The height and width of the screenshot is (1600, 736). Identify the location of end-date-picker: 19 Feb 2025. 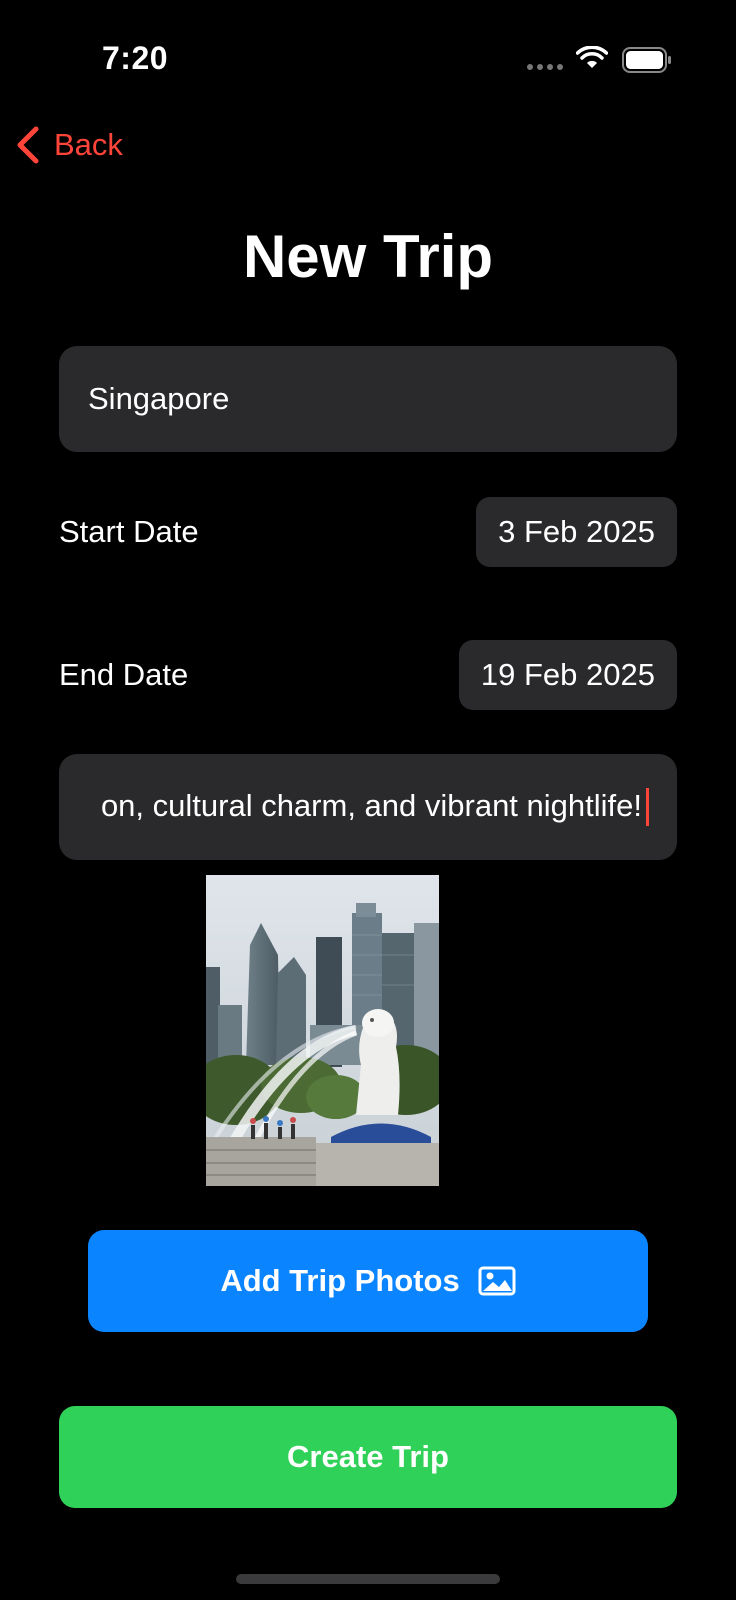
(567, 675).